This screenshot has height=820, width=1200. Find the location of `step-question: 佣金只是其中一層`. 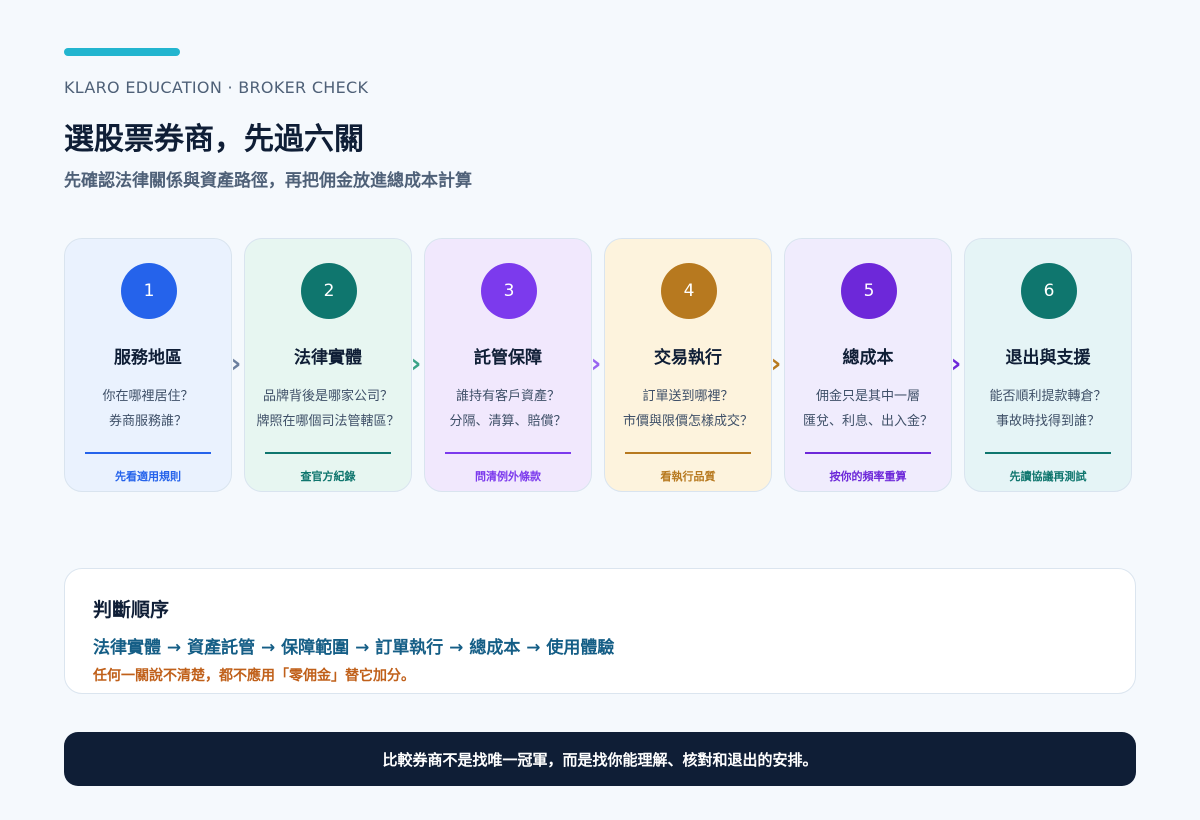

step-question: 佣金只是其中一層 is located at coordinates (867, 396).